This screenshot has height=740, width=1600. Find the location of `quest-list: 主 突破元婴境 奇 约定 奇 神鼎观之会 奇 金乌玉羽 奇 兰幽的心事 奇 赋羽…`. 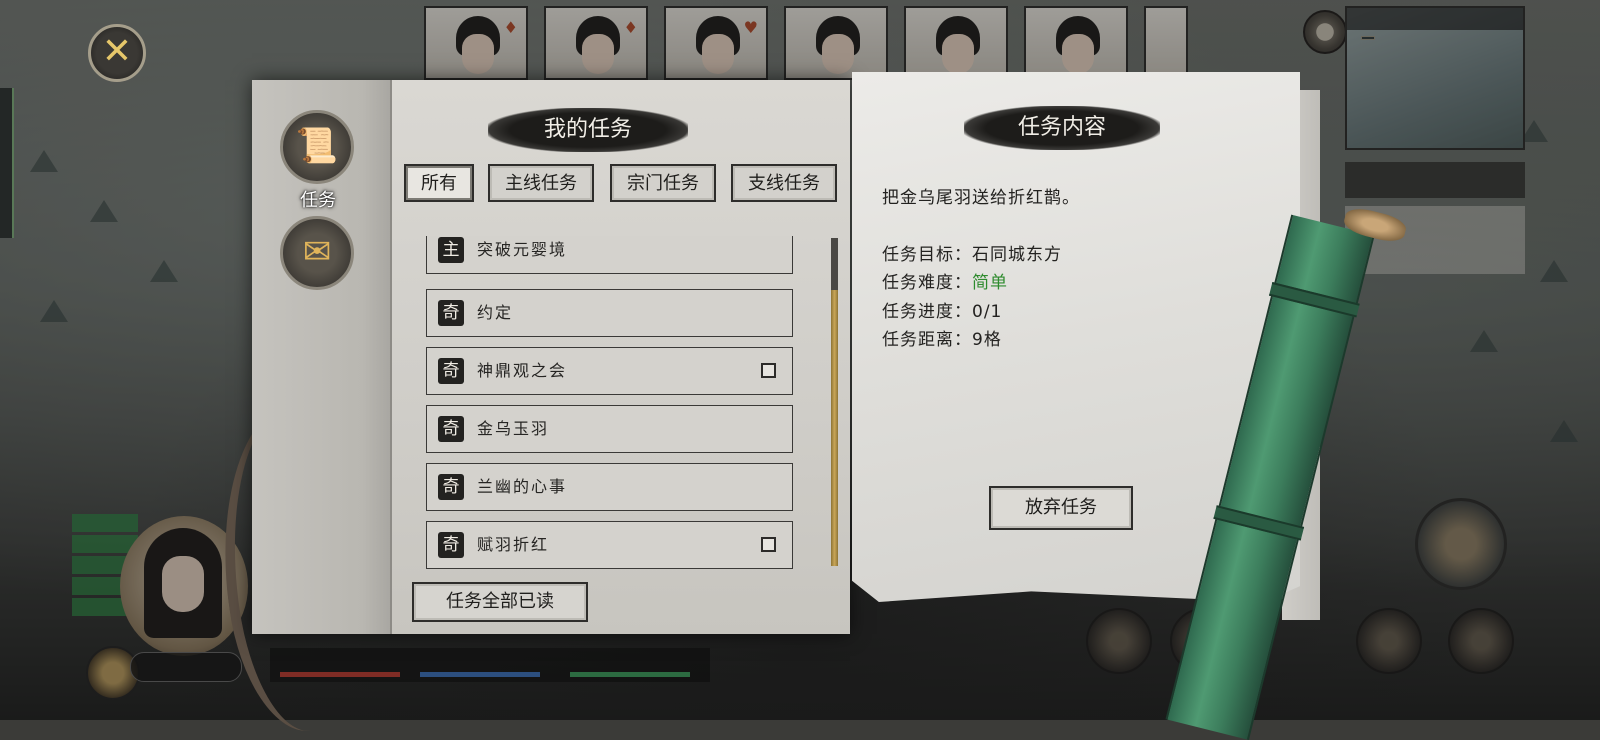

quest-list: 主 突破元婴境 奇 约定 奇 神鼎观之会 奇 金乌玉羽 奇 兰幽的心事 奇 赋羽… is located at coordinates (611, 403).